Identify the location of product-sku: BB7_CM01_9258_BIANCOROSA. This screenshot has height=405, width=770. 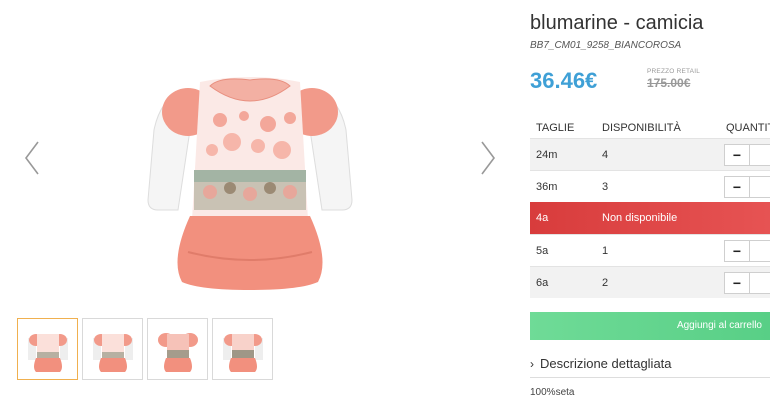
(606, 45).